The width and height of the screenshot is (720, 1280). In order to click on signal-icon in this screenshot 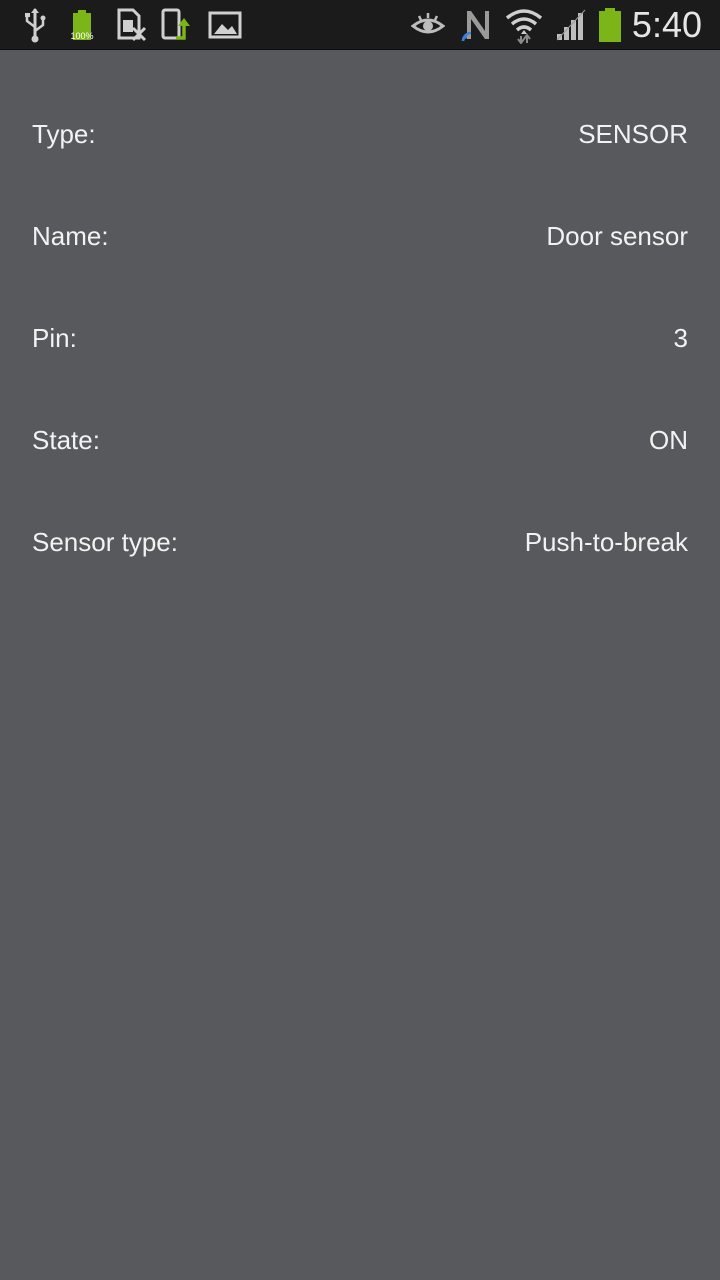, I will do `click(572, 25)`.